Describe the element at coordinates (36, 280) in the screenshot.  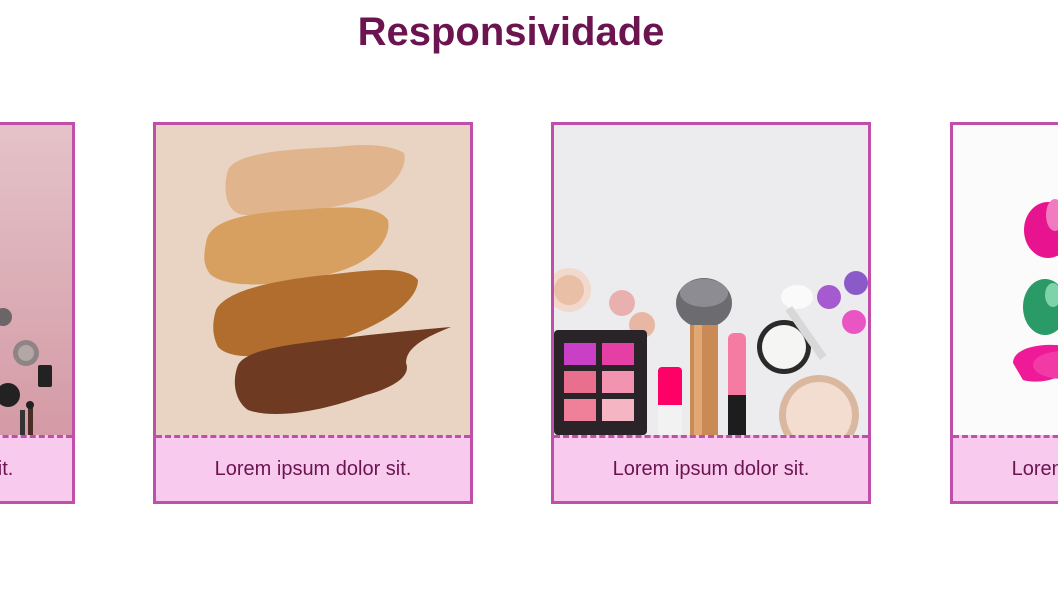
I see `makeup-photo` at that location.